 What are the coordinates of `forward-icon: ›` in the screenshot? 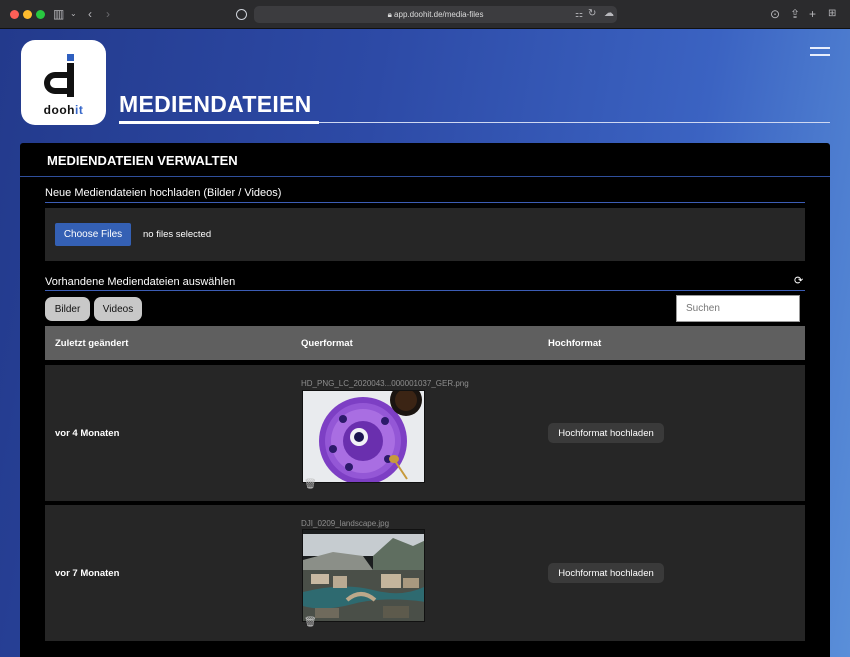 It's located at (108, 14).